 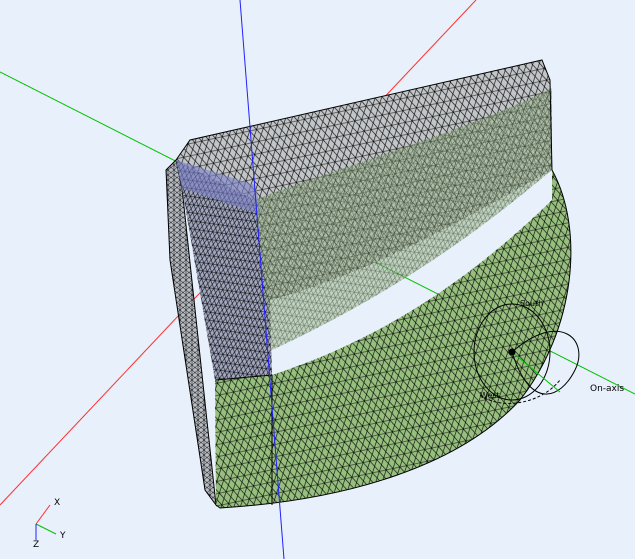 I want to click on gizmo-label-west: West, so click(x=490, y=395).